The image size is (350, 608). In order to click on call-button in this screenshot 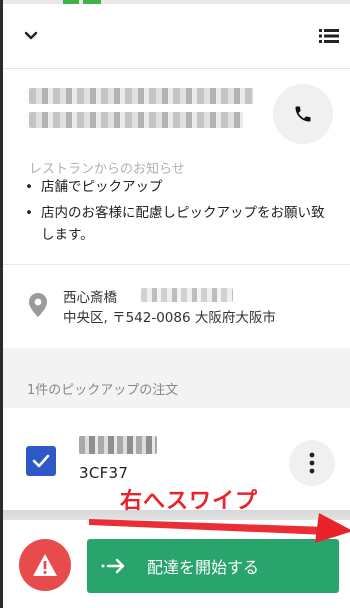, I will do `click(303, 114)`.